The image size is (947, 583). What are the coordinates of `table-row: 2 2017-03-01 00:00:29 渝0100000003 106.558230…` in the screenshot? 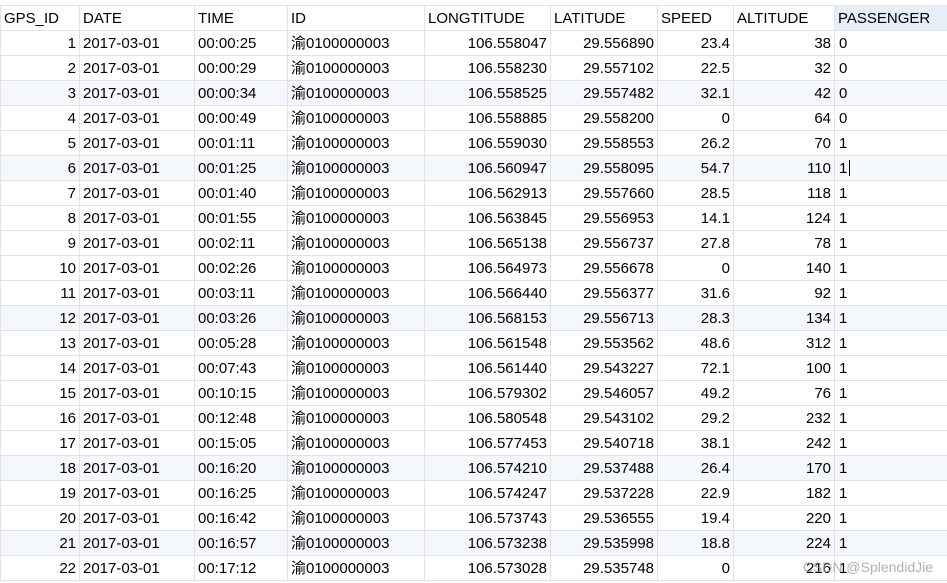 It's located at (473, 68).